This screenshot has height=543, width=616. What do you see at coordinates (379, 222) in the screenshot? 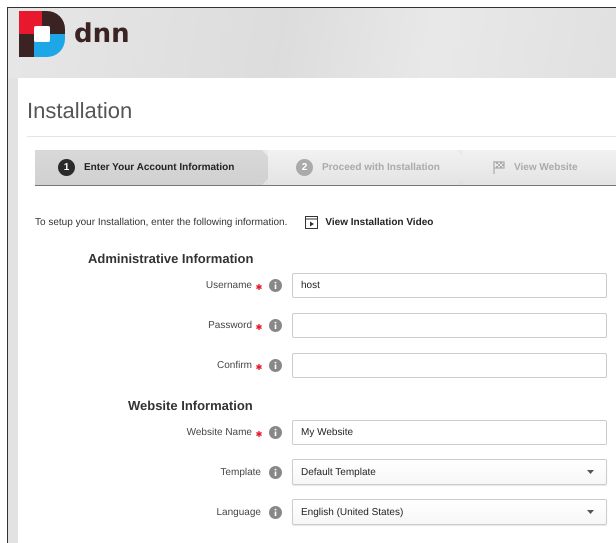
I see `video-link: View Installation Video` at bounding box center [379, 222].